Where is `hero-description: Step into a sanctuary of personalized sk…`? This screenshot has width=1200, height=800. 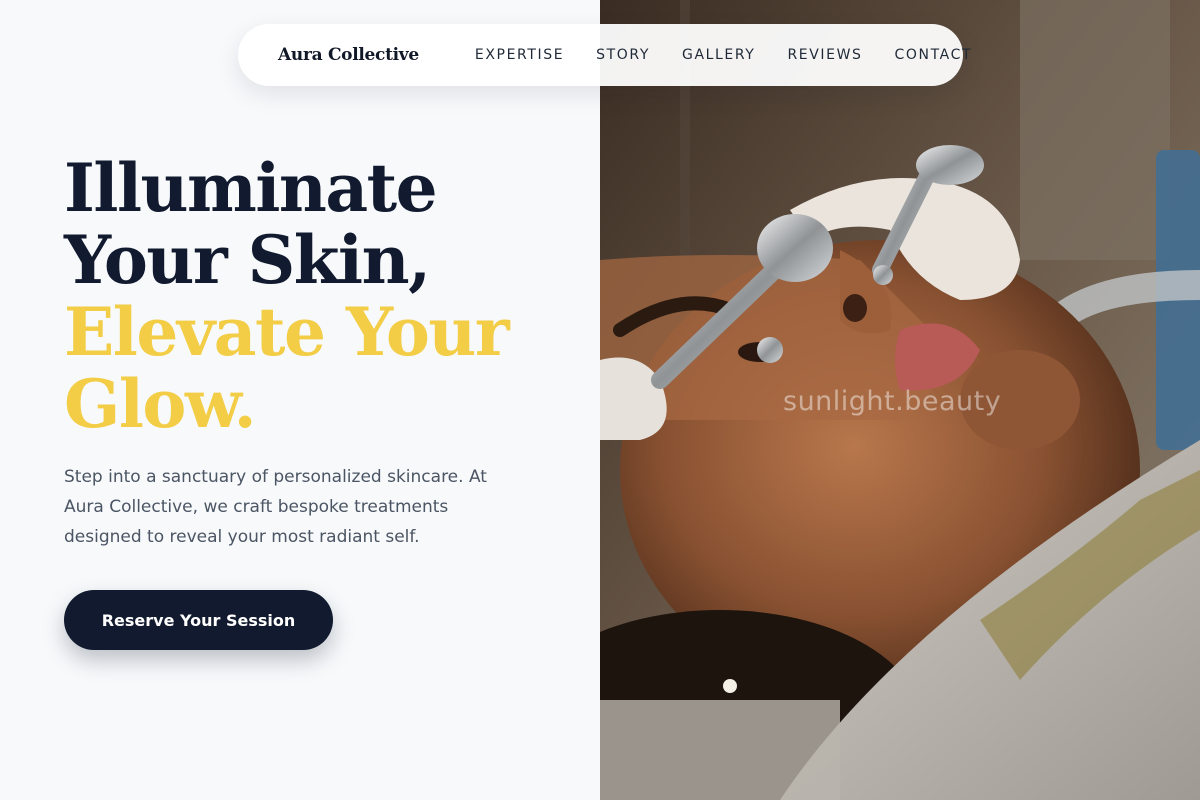 hero-description: Step into a sanctuary of personalized sk… is located at coordinates (275, 507).